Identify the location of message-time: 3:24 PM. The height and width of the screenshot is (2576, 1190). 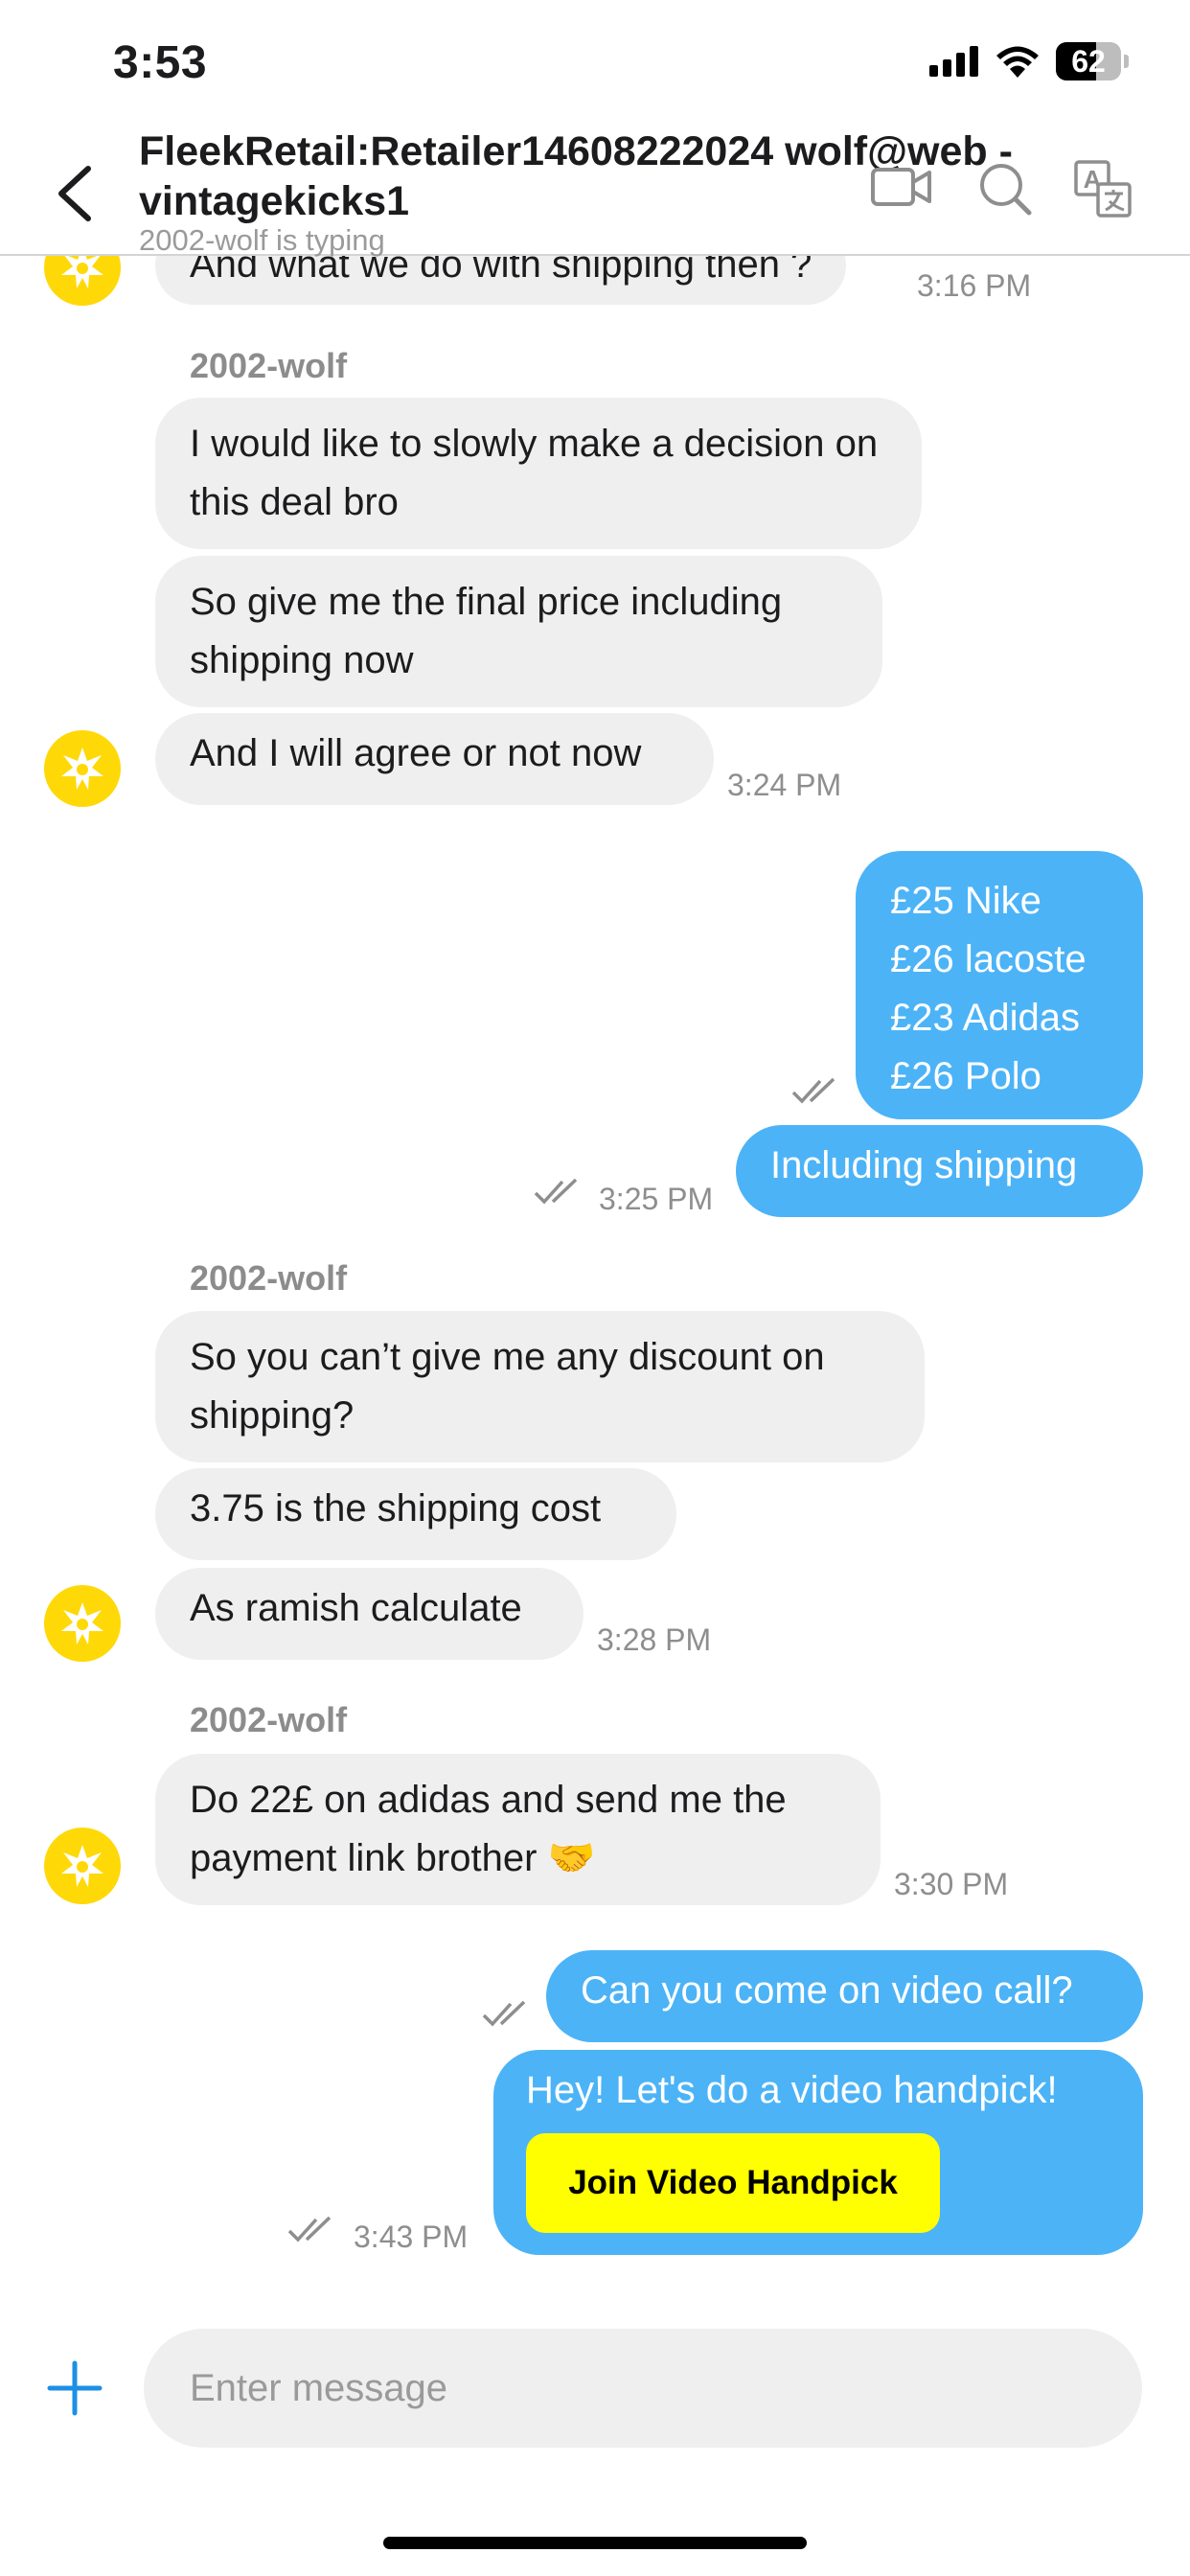
(785, 785).